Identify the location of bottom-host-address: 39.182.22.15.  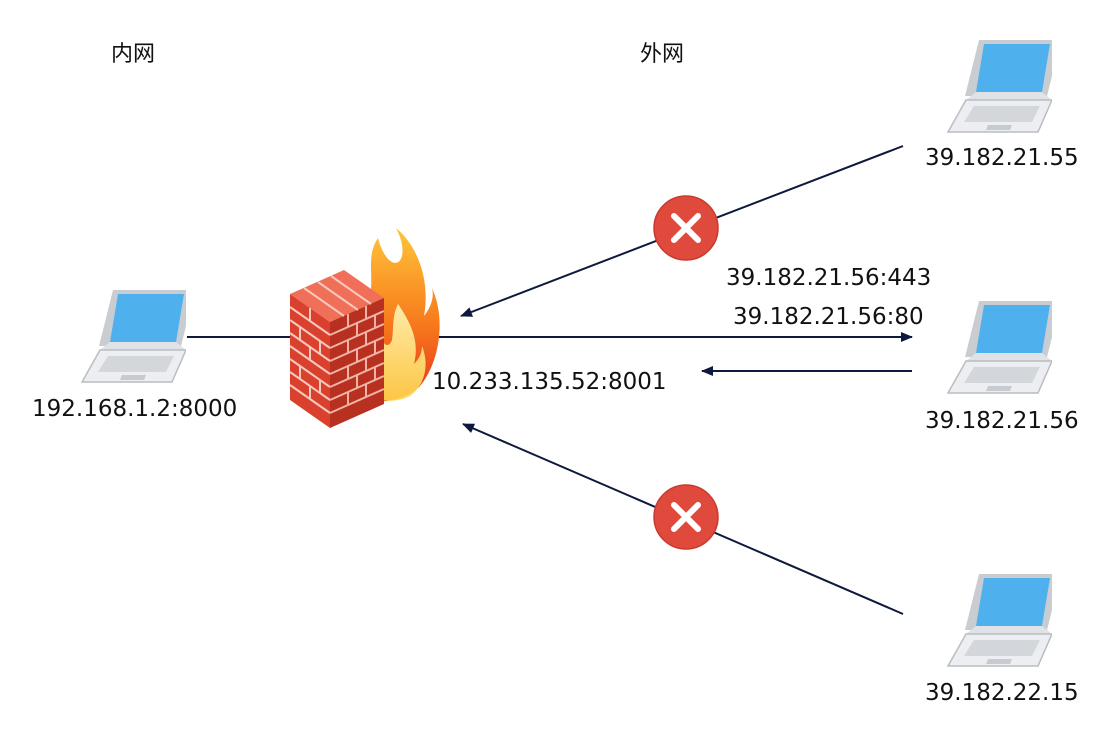
(1002, 693).